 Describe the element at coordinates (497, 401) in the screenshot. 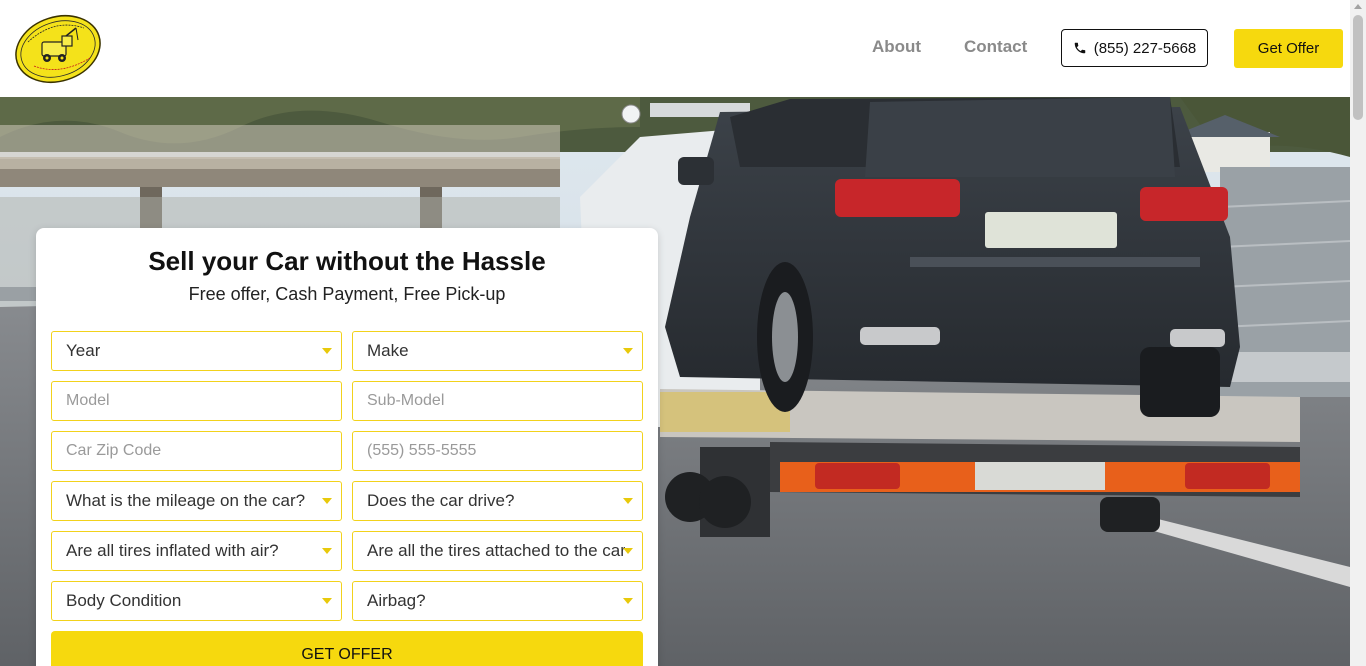

I see `submodel-input: Sub-Model` at that location.